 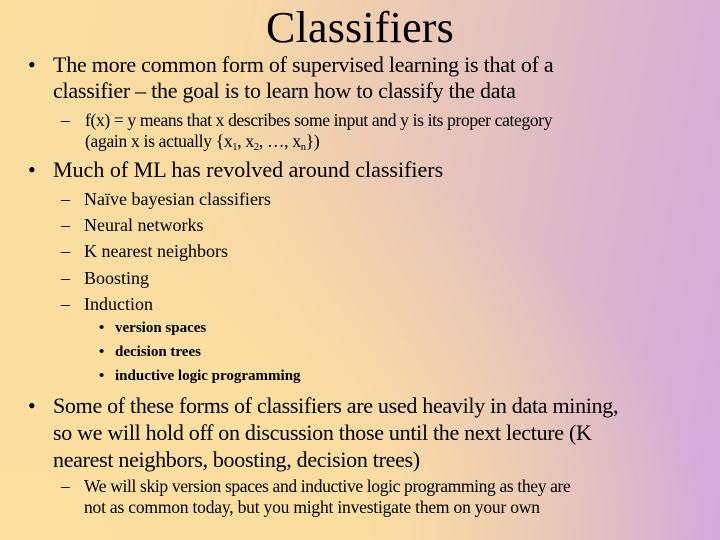 What do you see at coordinates (159, 141) in the screenshot?
I see `set-prefix: (again x is actually {x` at bounding box center [159, 141].